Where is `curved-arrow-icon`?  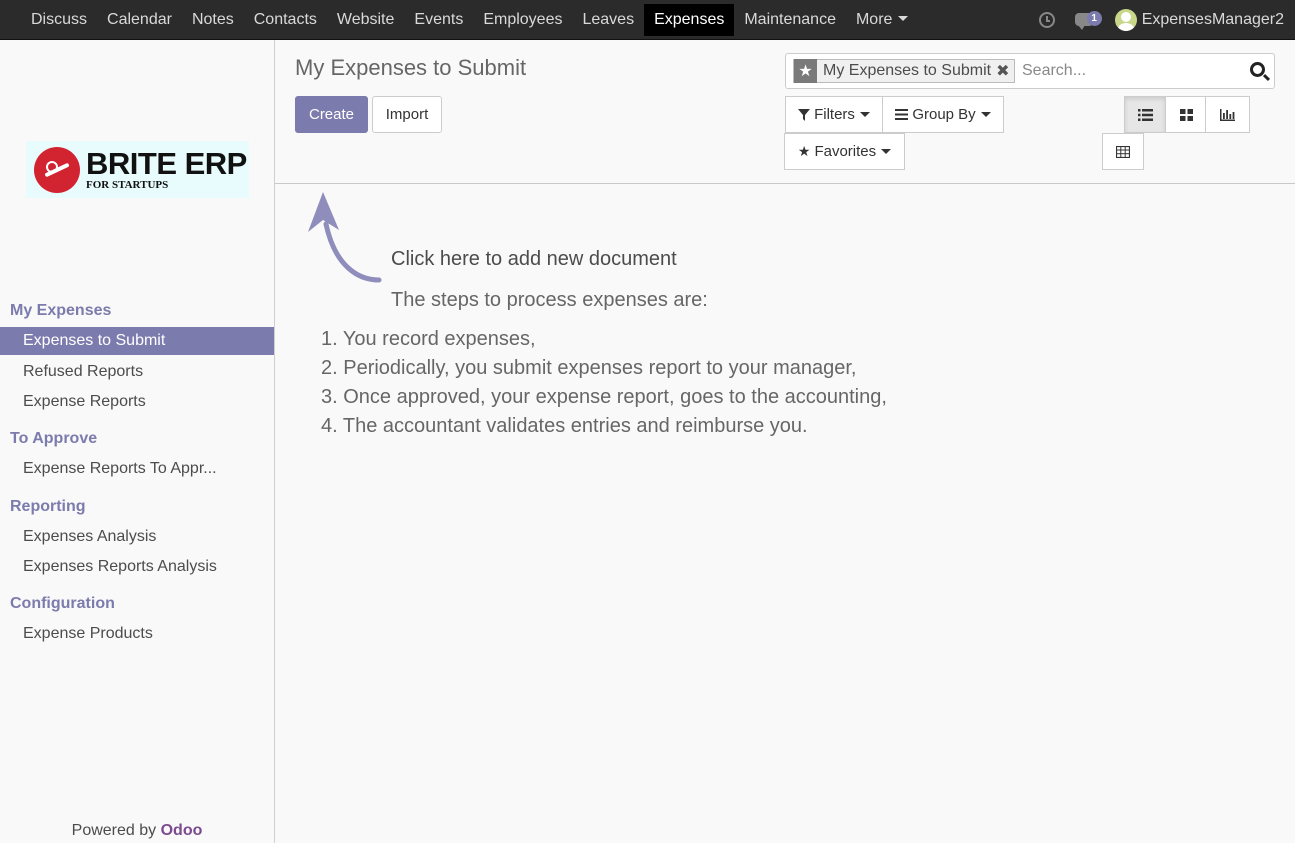
curved-arrow-icon is located at coordinates (345, 237).